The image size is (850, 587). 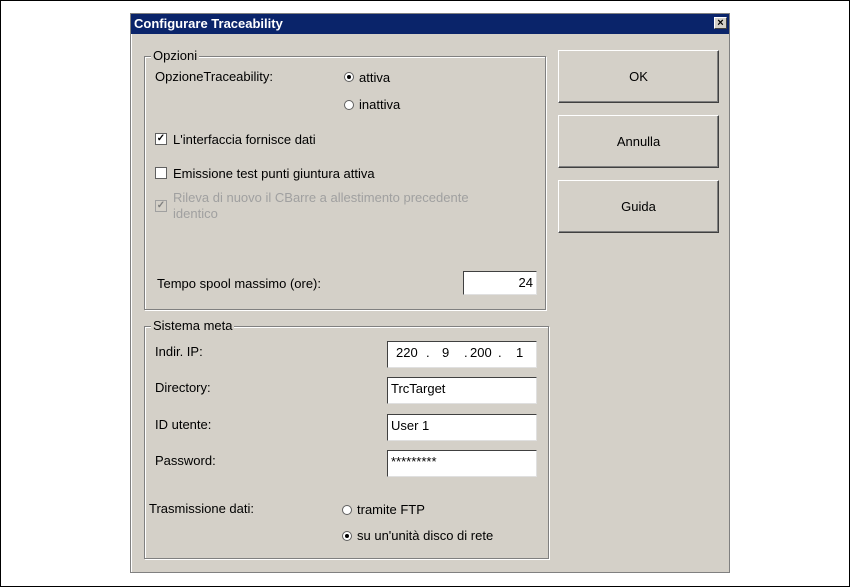 I want to click on transmission-label: Trasmissione dati:, so click(x=201, y=508).